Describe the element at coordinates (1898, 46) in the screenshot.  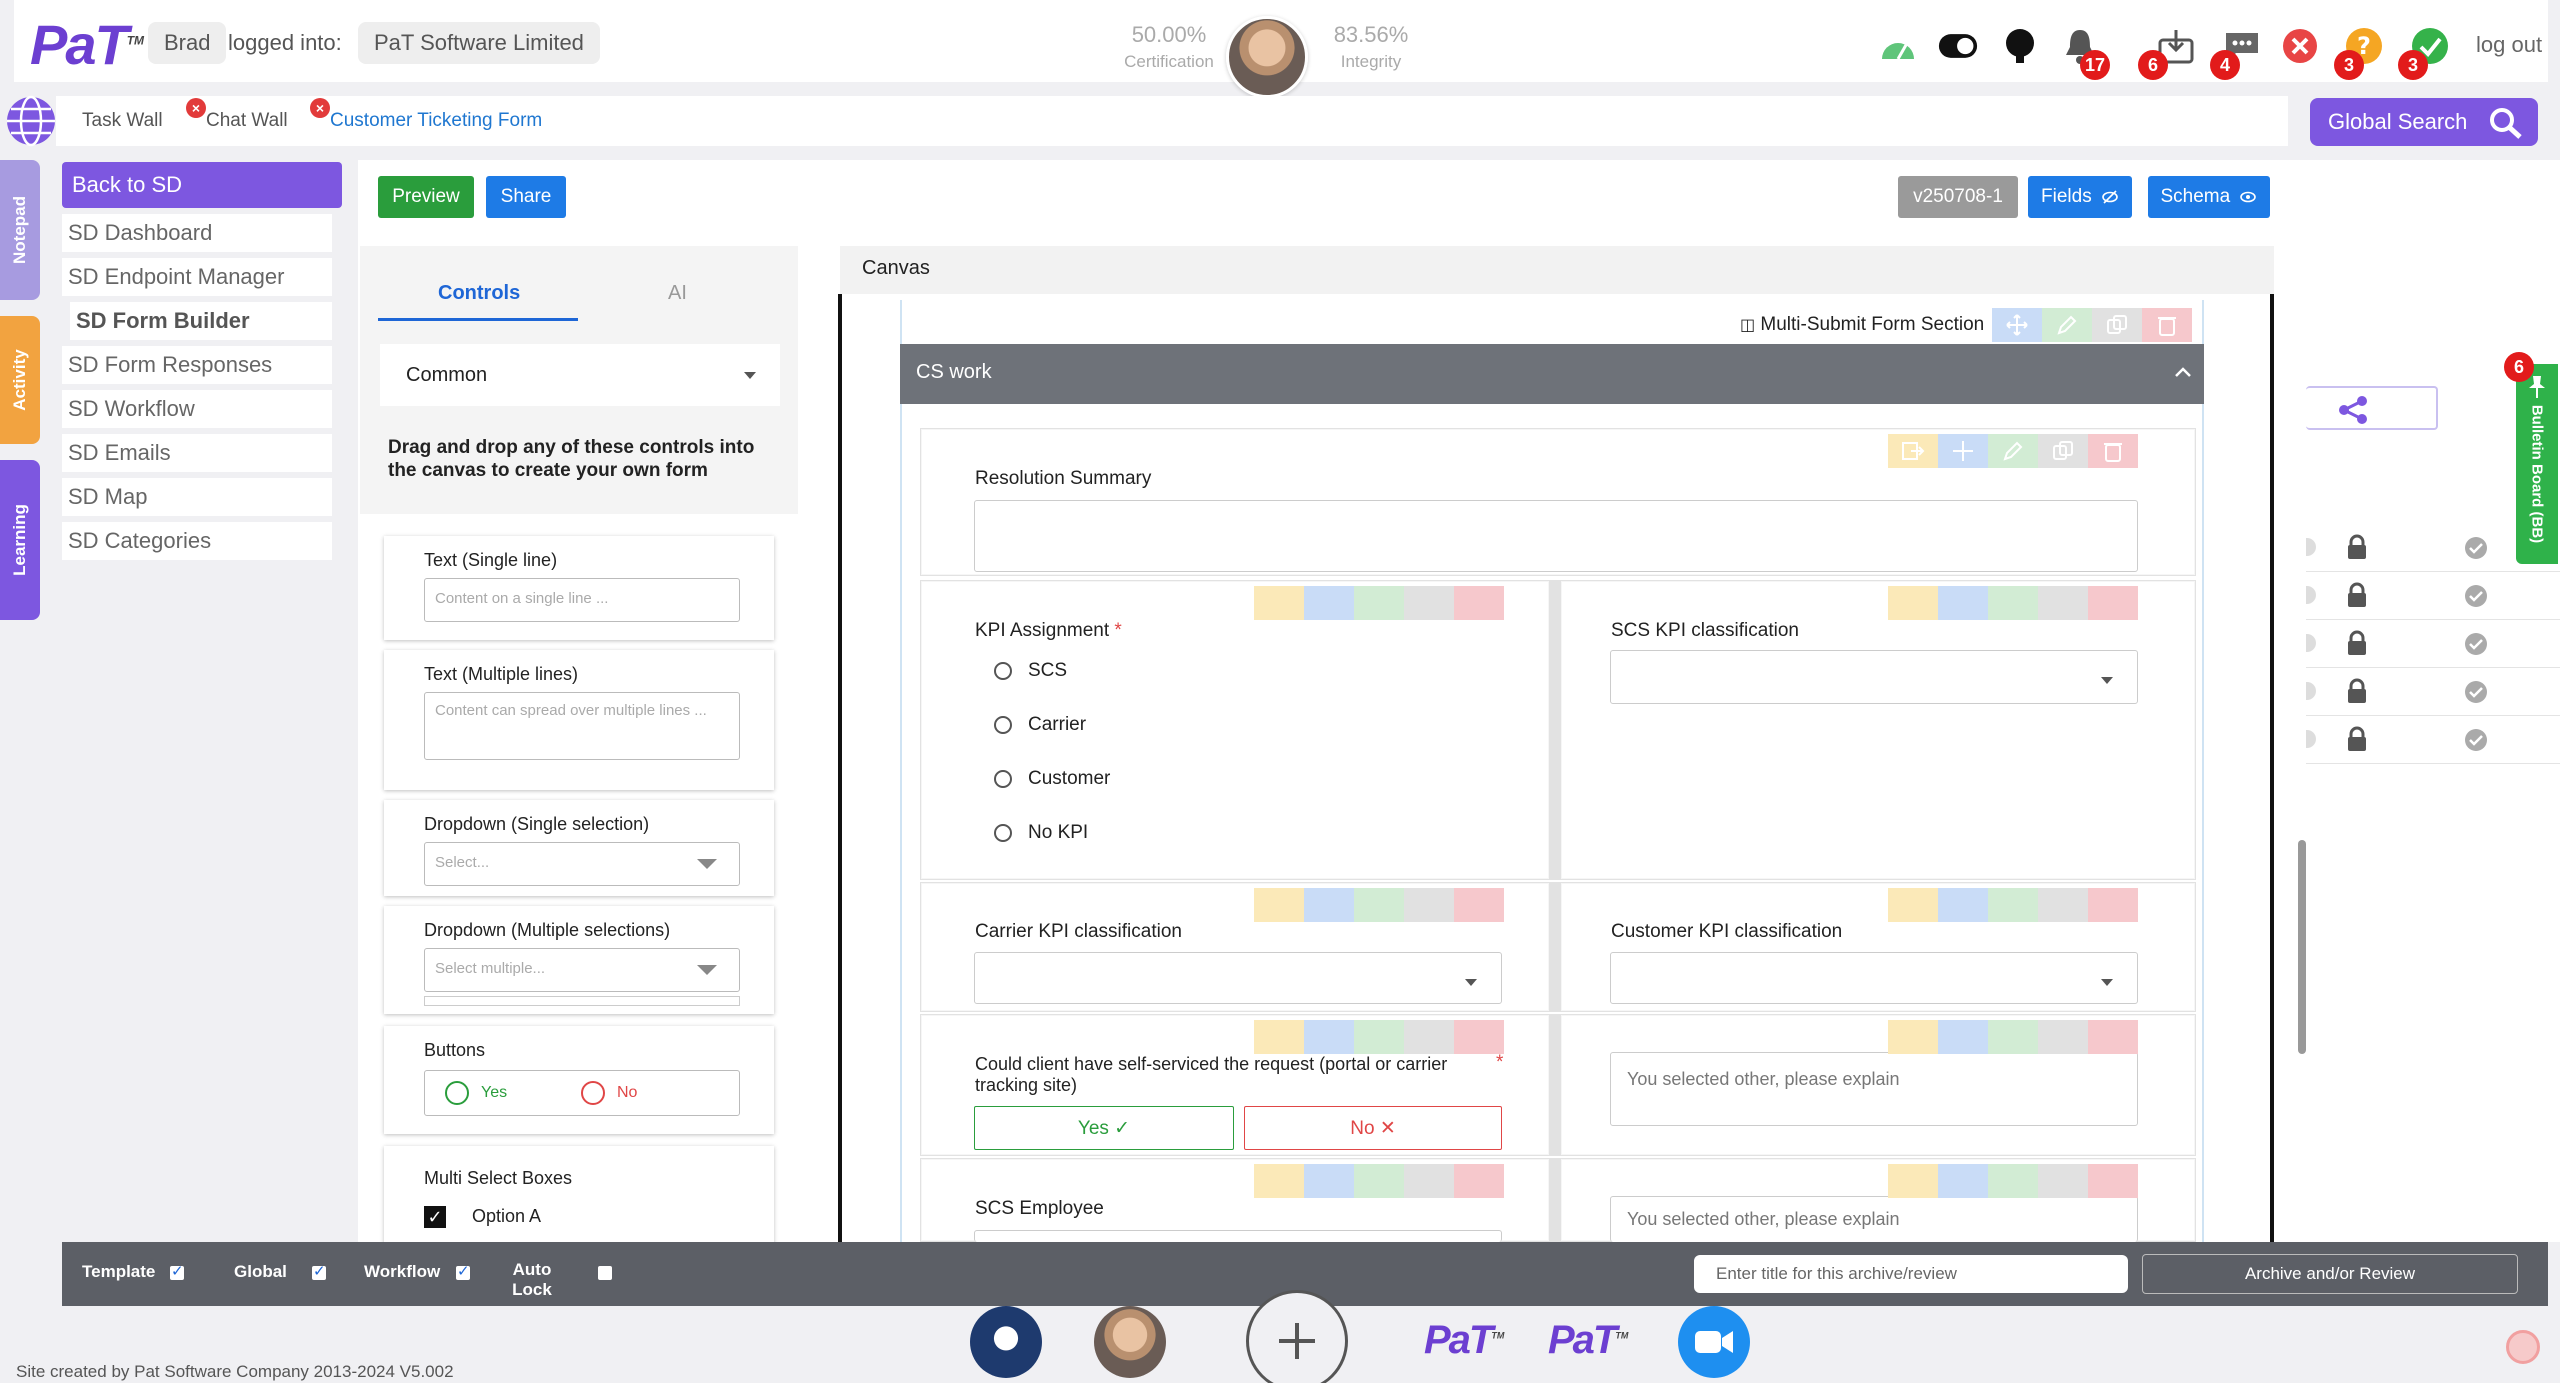
I see `speedometer-icon` at that location.